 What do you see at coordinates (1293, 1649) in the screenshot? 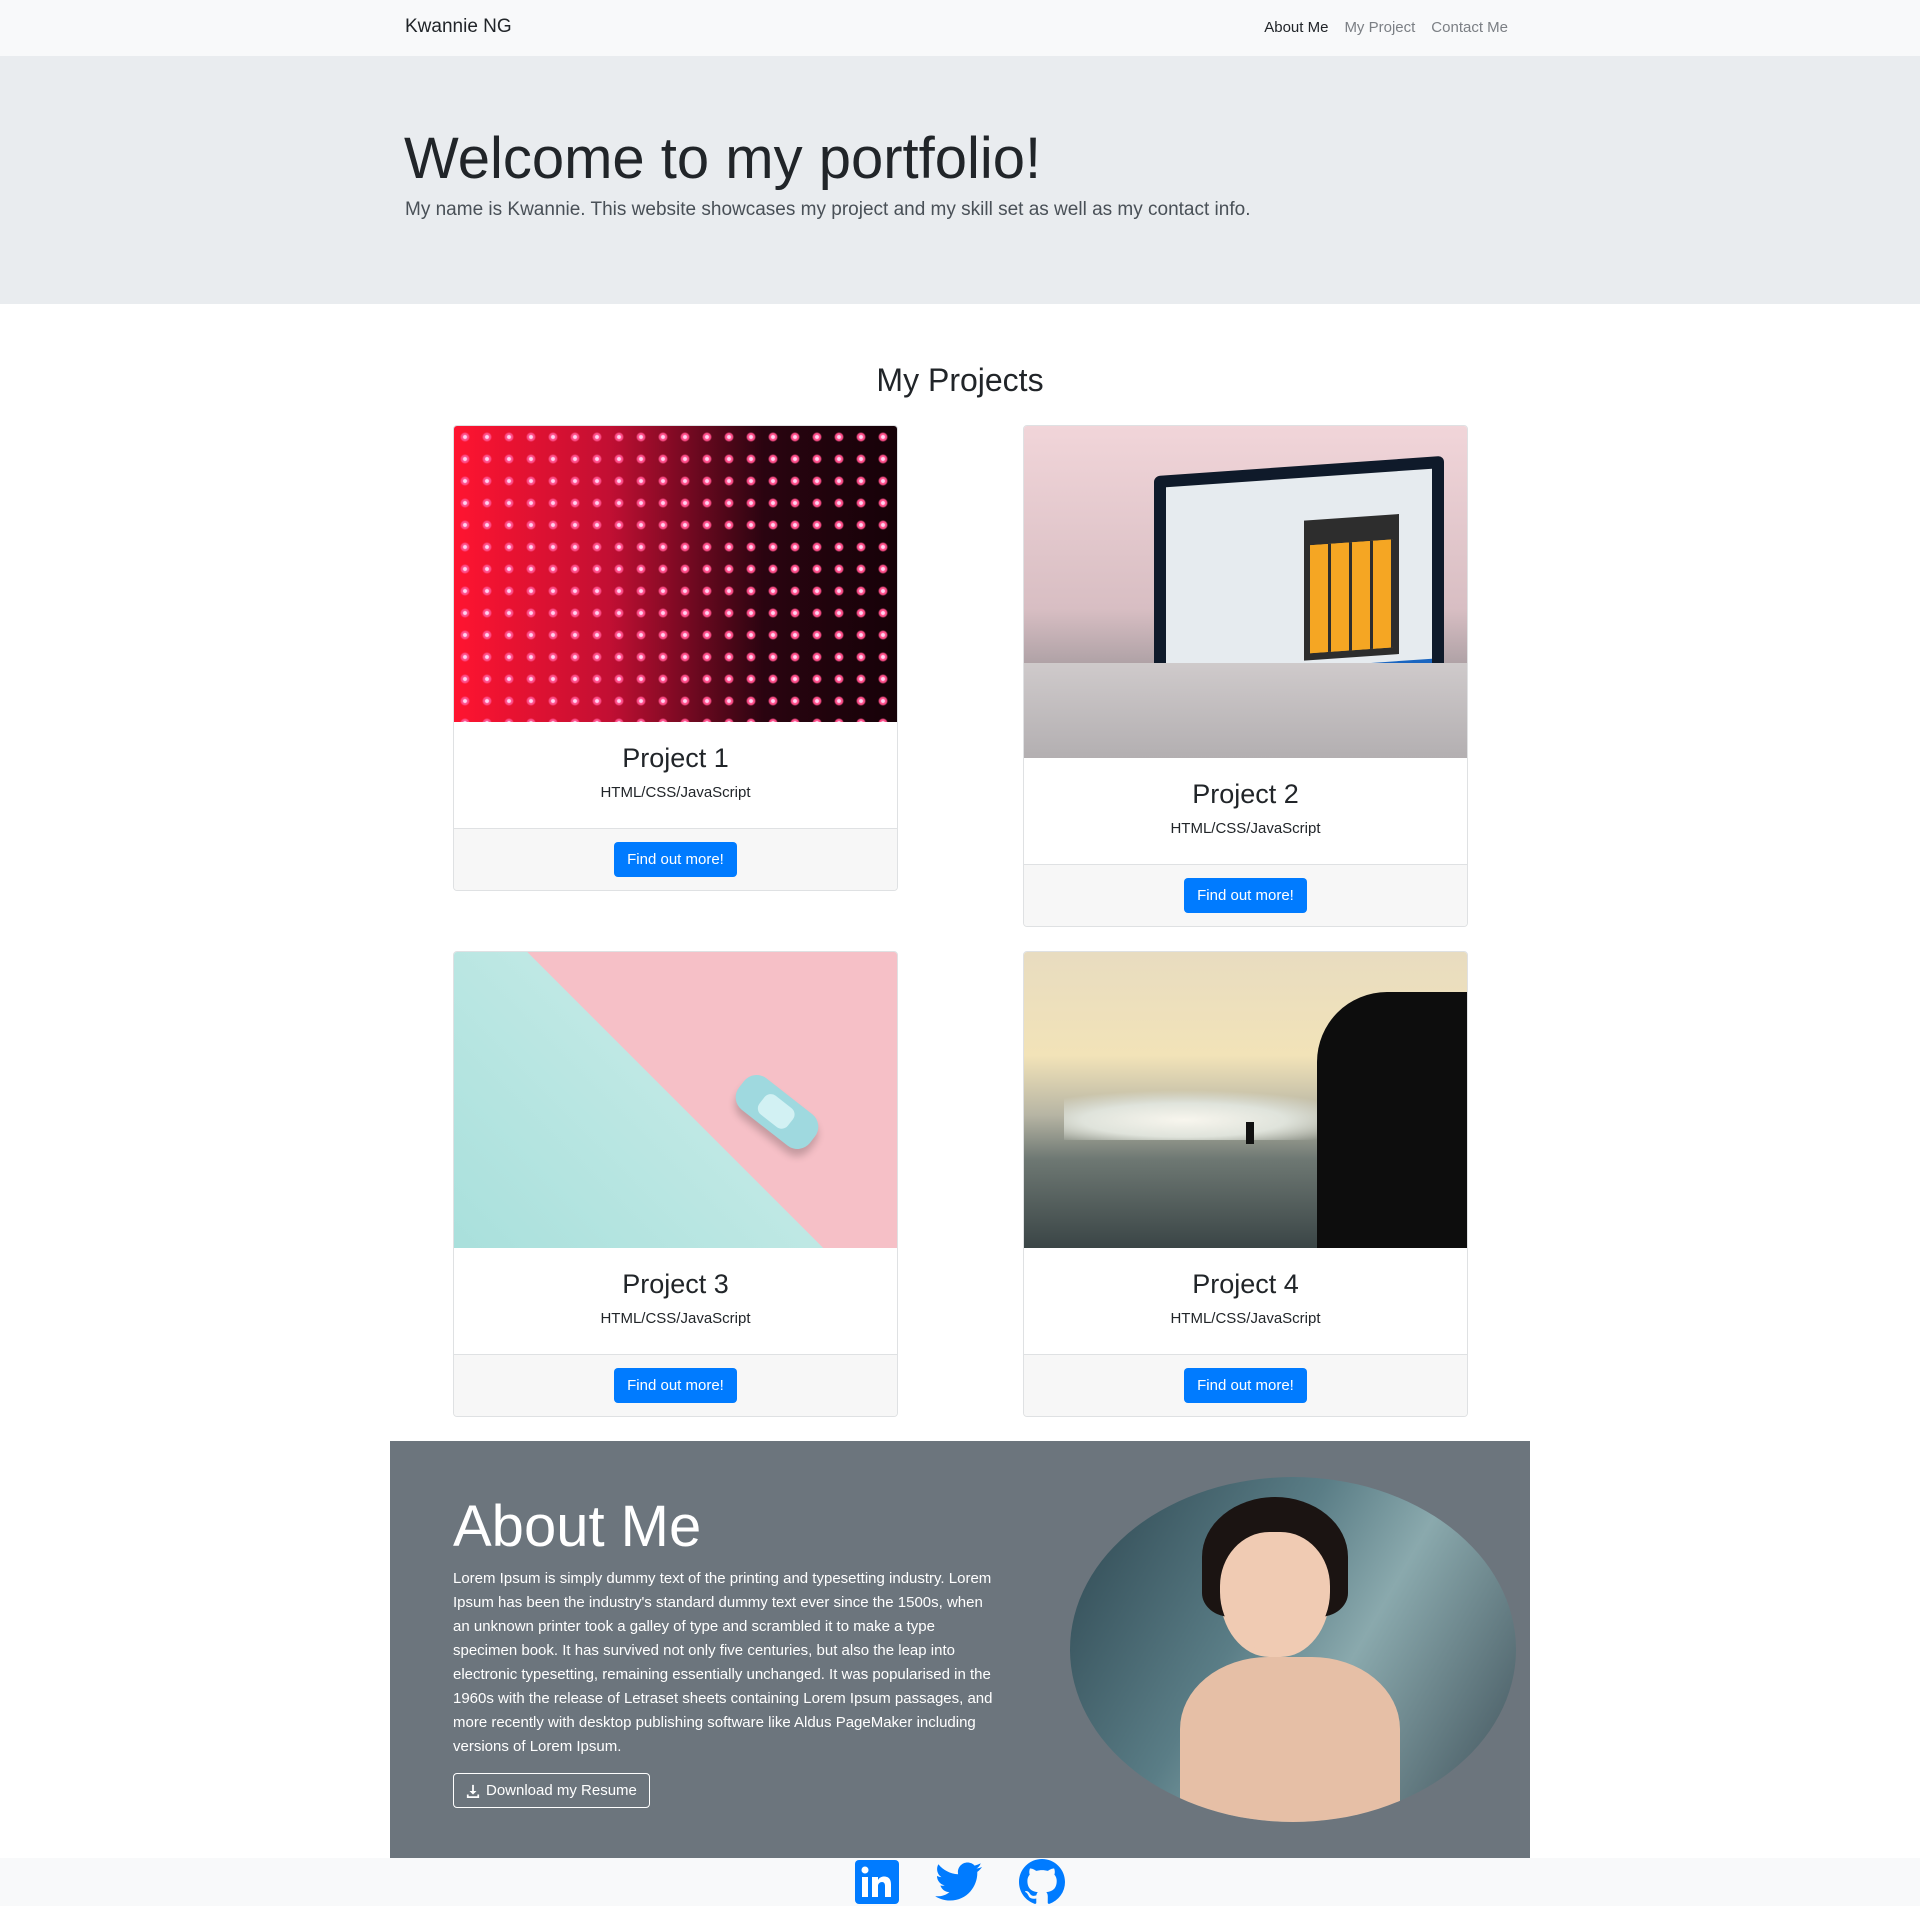
I see `portrait-photo` at bounding box center [1293, 1649].